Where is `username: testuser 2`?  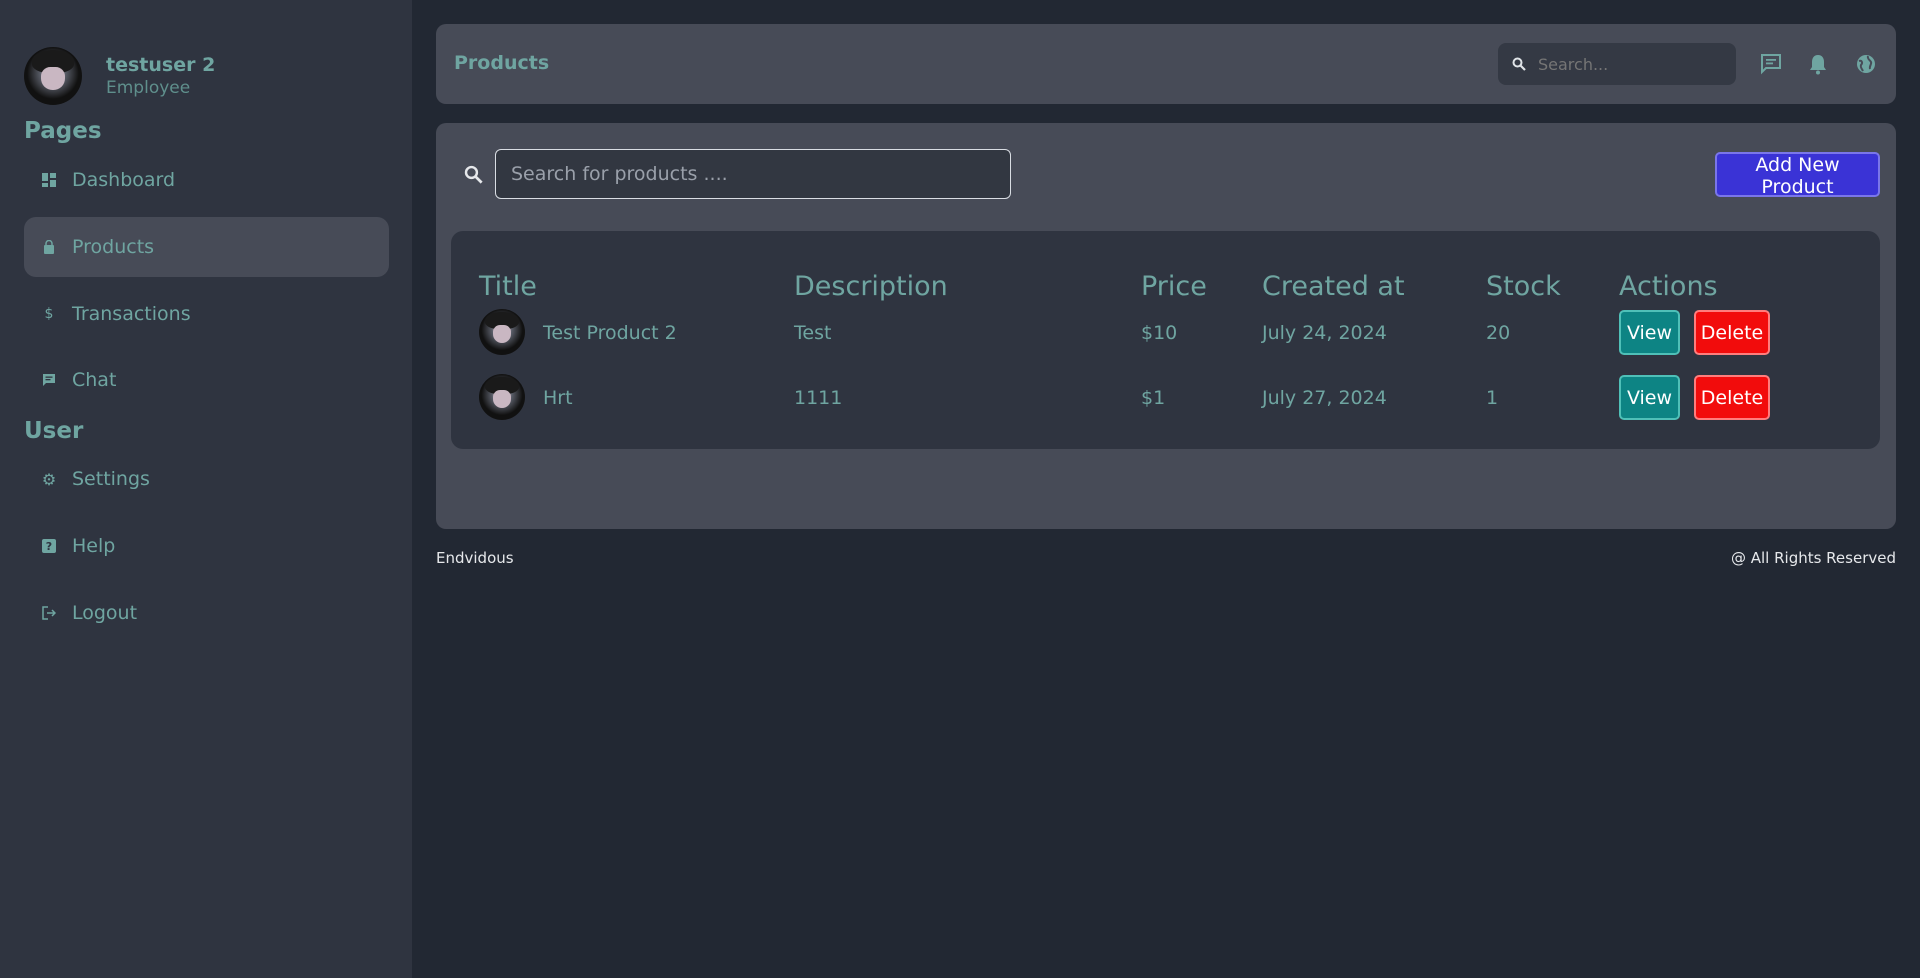 username: testuser 2 is located at coordinates (161, 65).